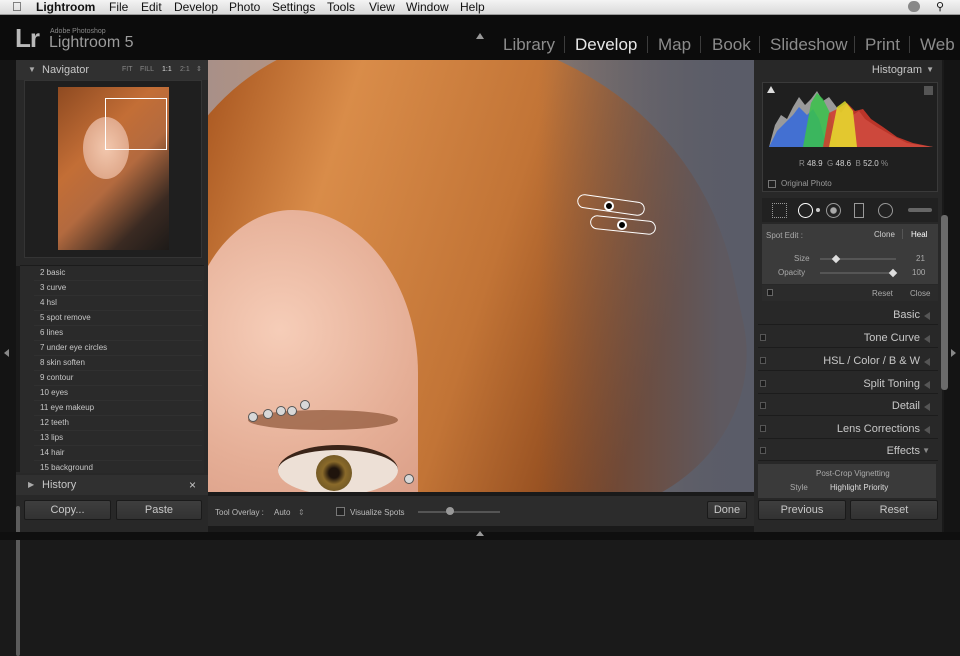 This screenshot has width=960, height=656. I want to click on preset-item: 15 background, so click(66, 467).